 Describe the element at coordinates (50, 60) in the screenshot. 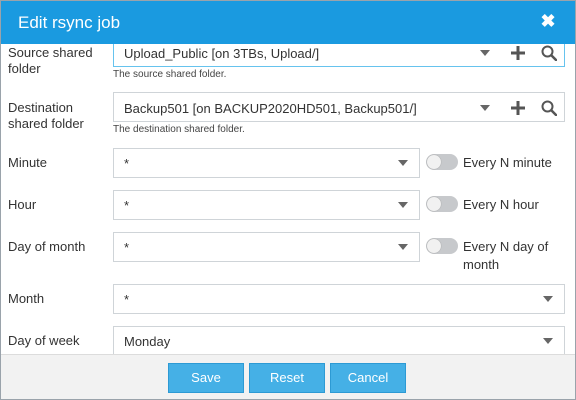

I see `source-folder-label: Source shared folder` at that location.